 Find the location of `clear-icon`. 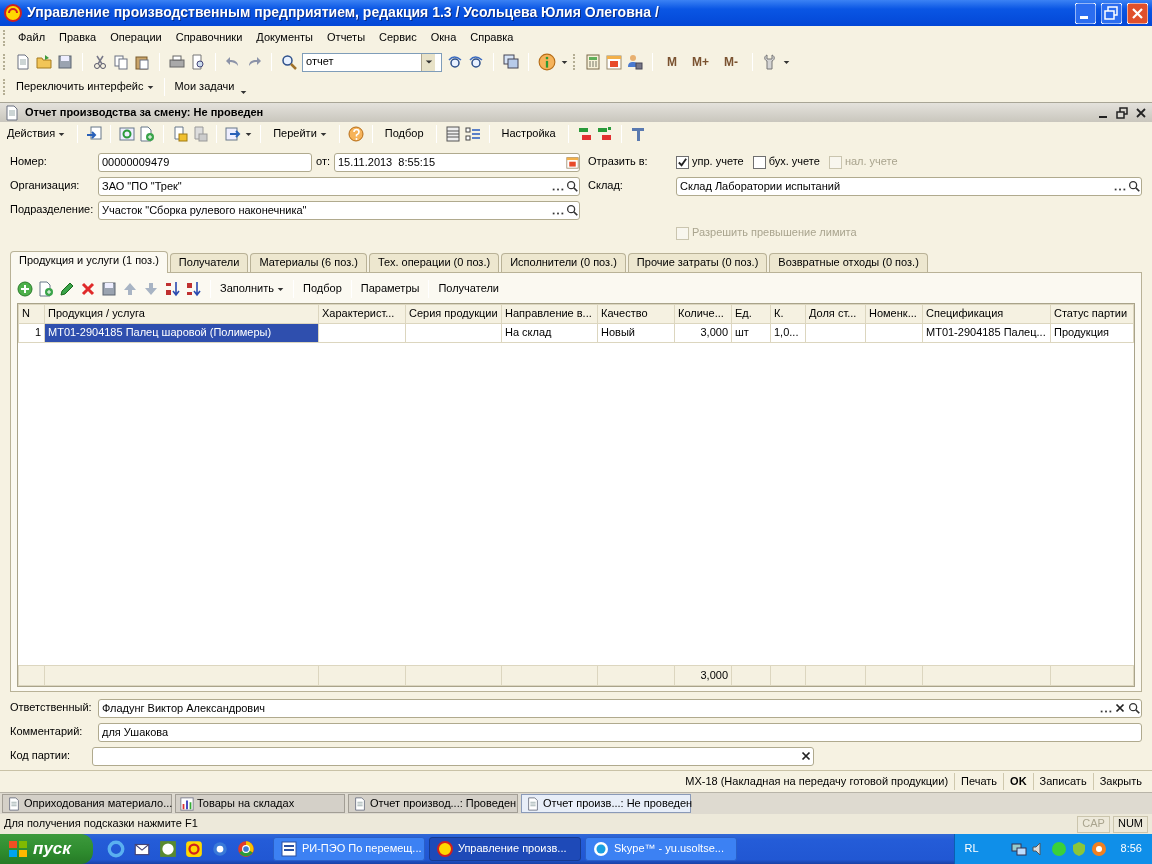

clear-icon is located at coordinates (1120, 708).